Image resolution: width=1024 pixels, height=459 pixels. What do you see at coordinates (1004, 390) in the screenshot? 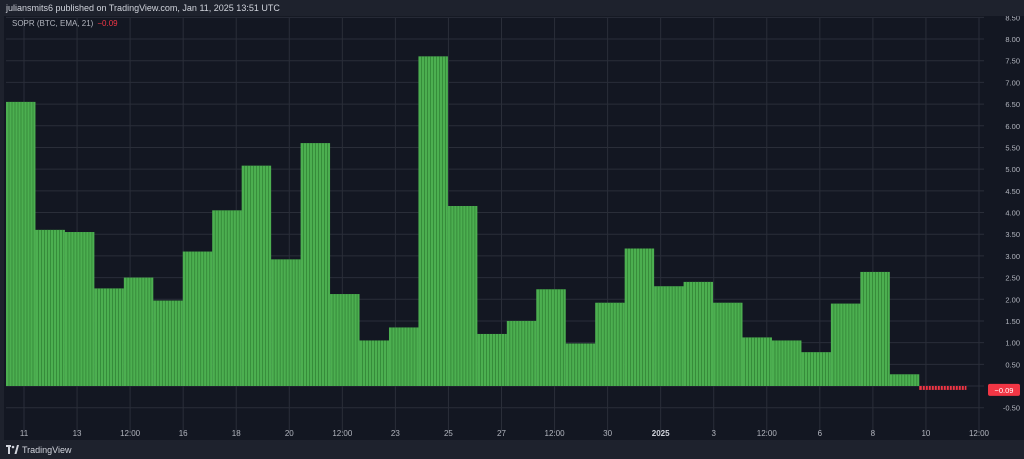
I see `last-value-label: −0.09` at bounding box center [1004, 390].